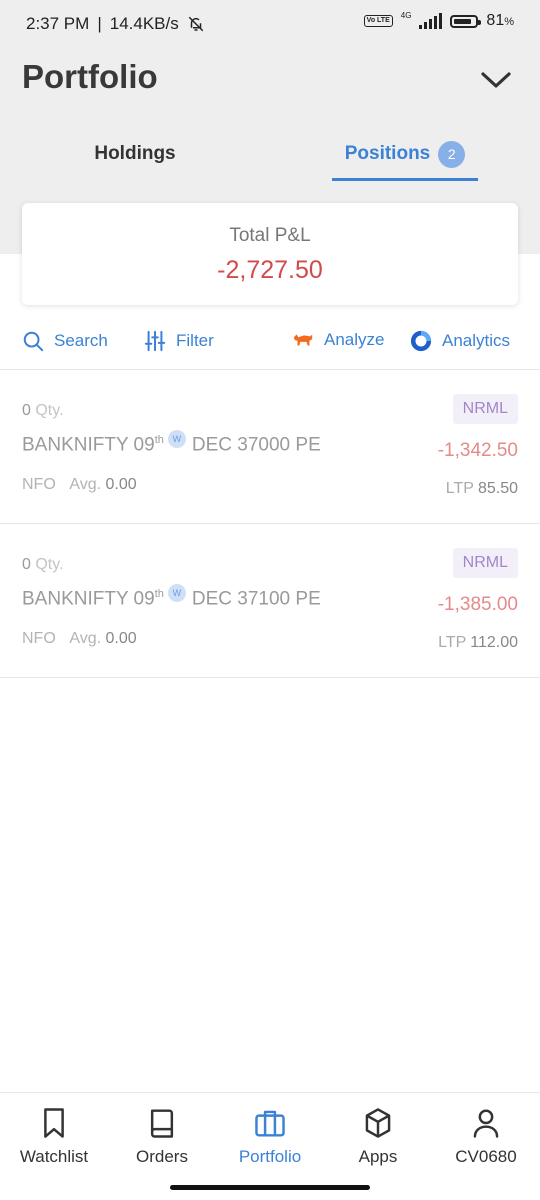 This screenshot has height=1200, width=540. What do you see at coordinates (270, 235) in the screenshot?
I see `total-pnl-label: Total P&L` at bounding box center [270, 235].